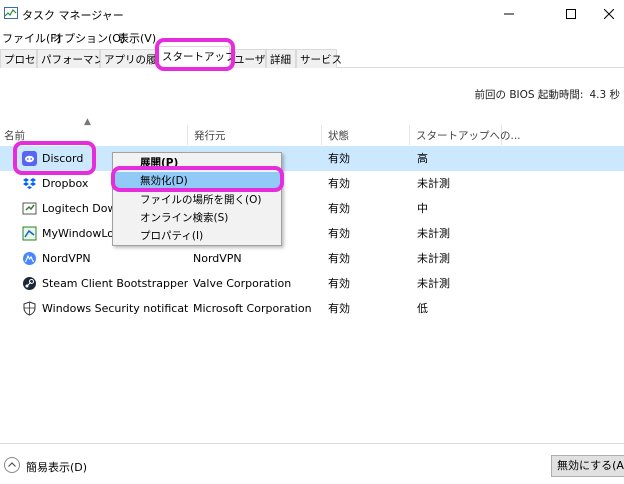 The image size is (624, 484). I want to click on discord-icon, so click(29, 158).